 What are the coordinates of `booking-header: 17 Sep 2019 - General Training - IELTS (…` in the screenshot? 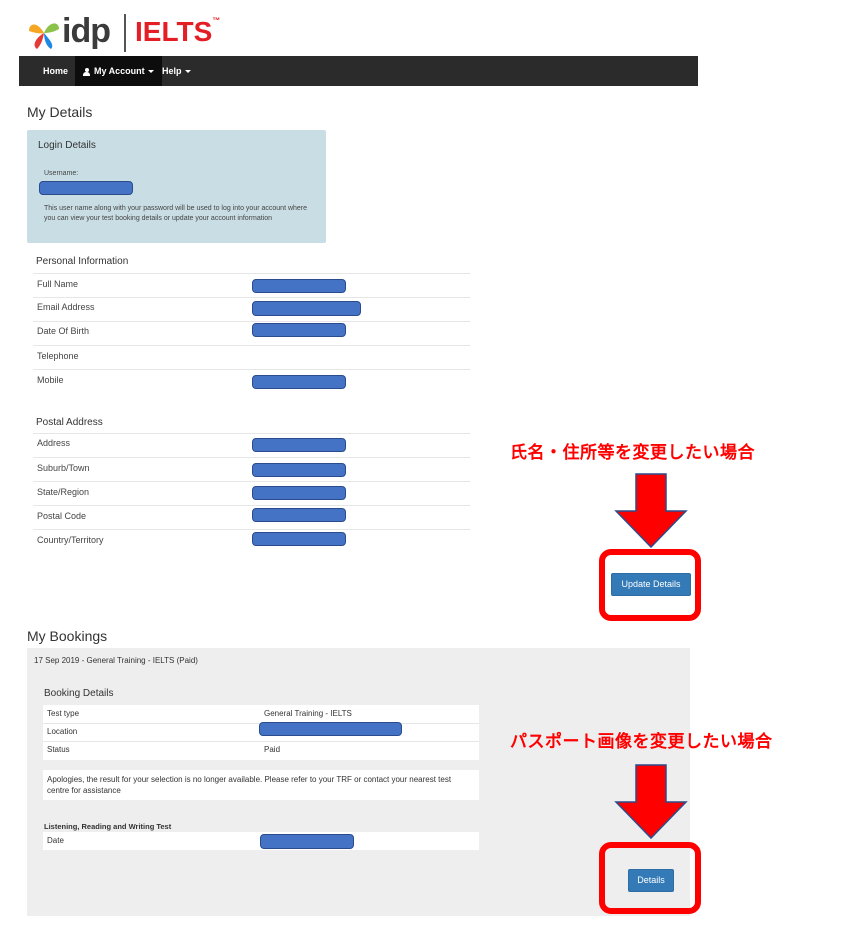 It's located at (116, 660).